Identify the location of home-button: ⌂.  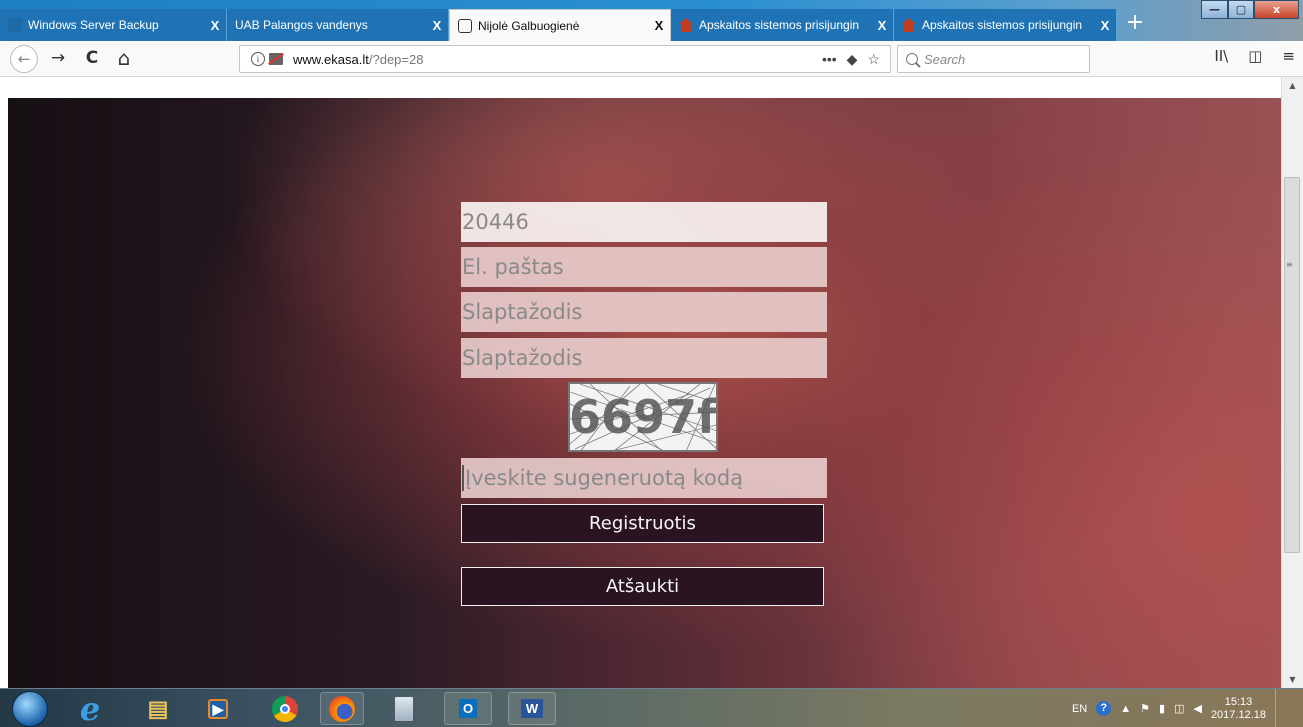
(124, 59).